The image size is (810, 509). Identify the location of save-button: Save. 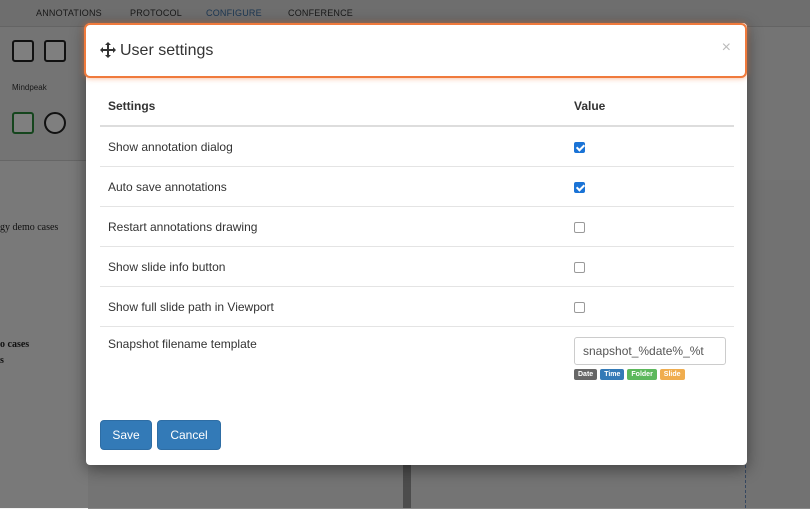
(126, 435).